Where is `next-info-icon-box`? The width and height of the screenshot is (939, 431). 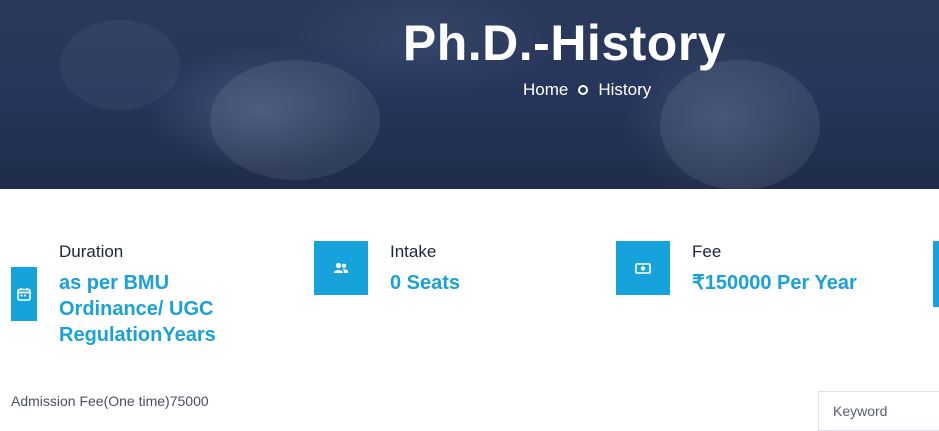
next-info-icon-box is located at coordinates (936, 274).